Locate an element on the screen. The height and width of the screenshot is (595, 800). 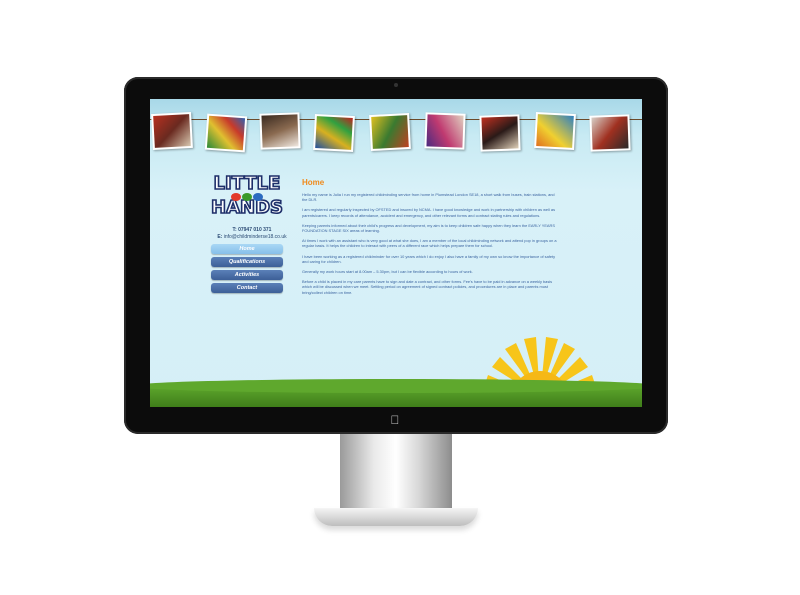
monitor-stand is located at coordinates (396, 474).